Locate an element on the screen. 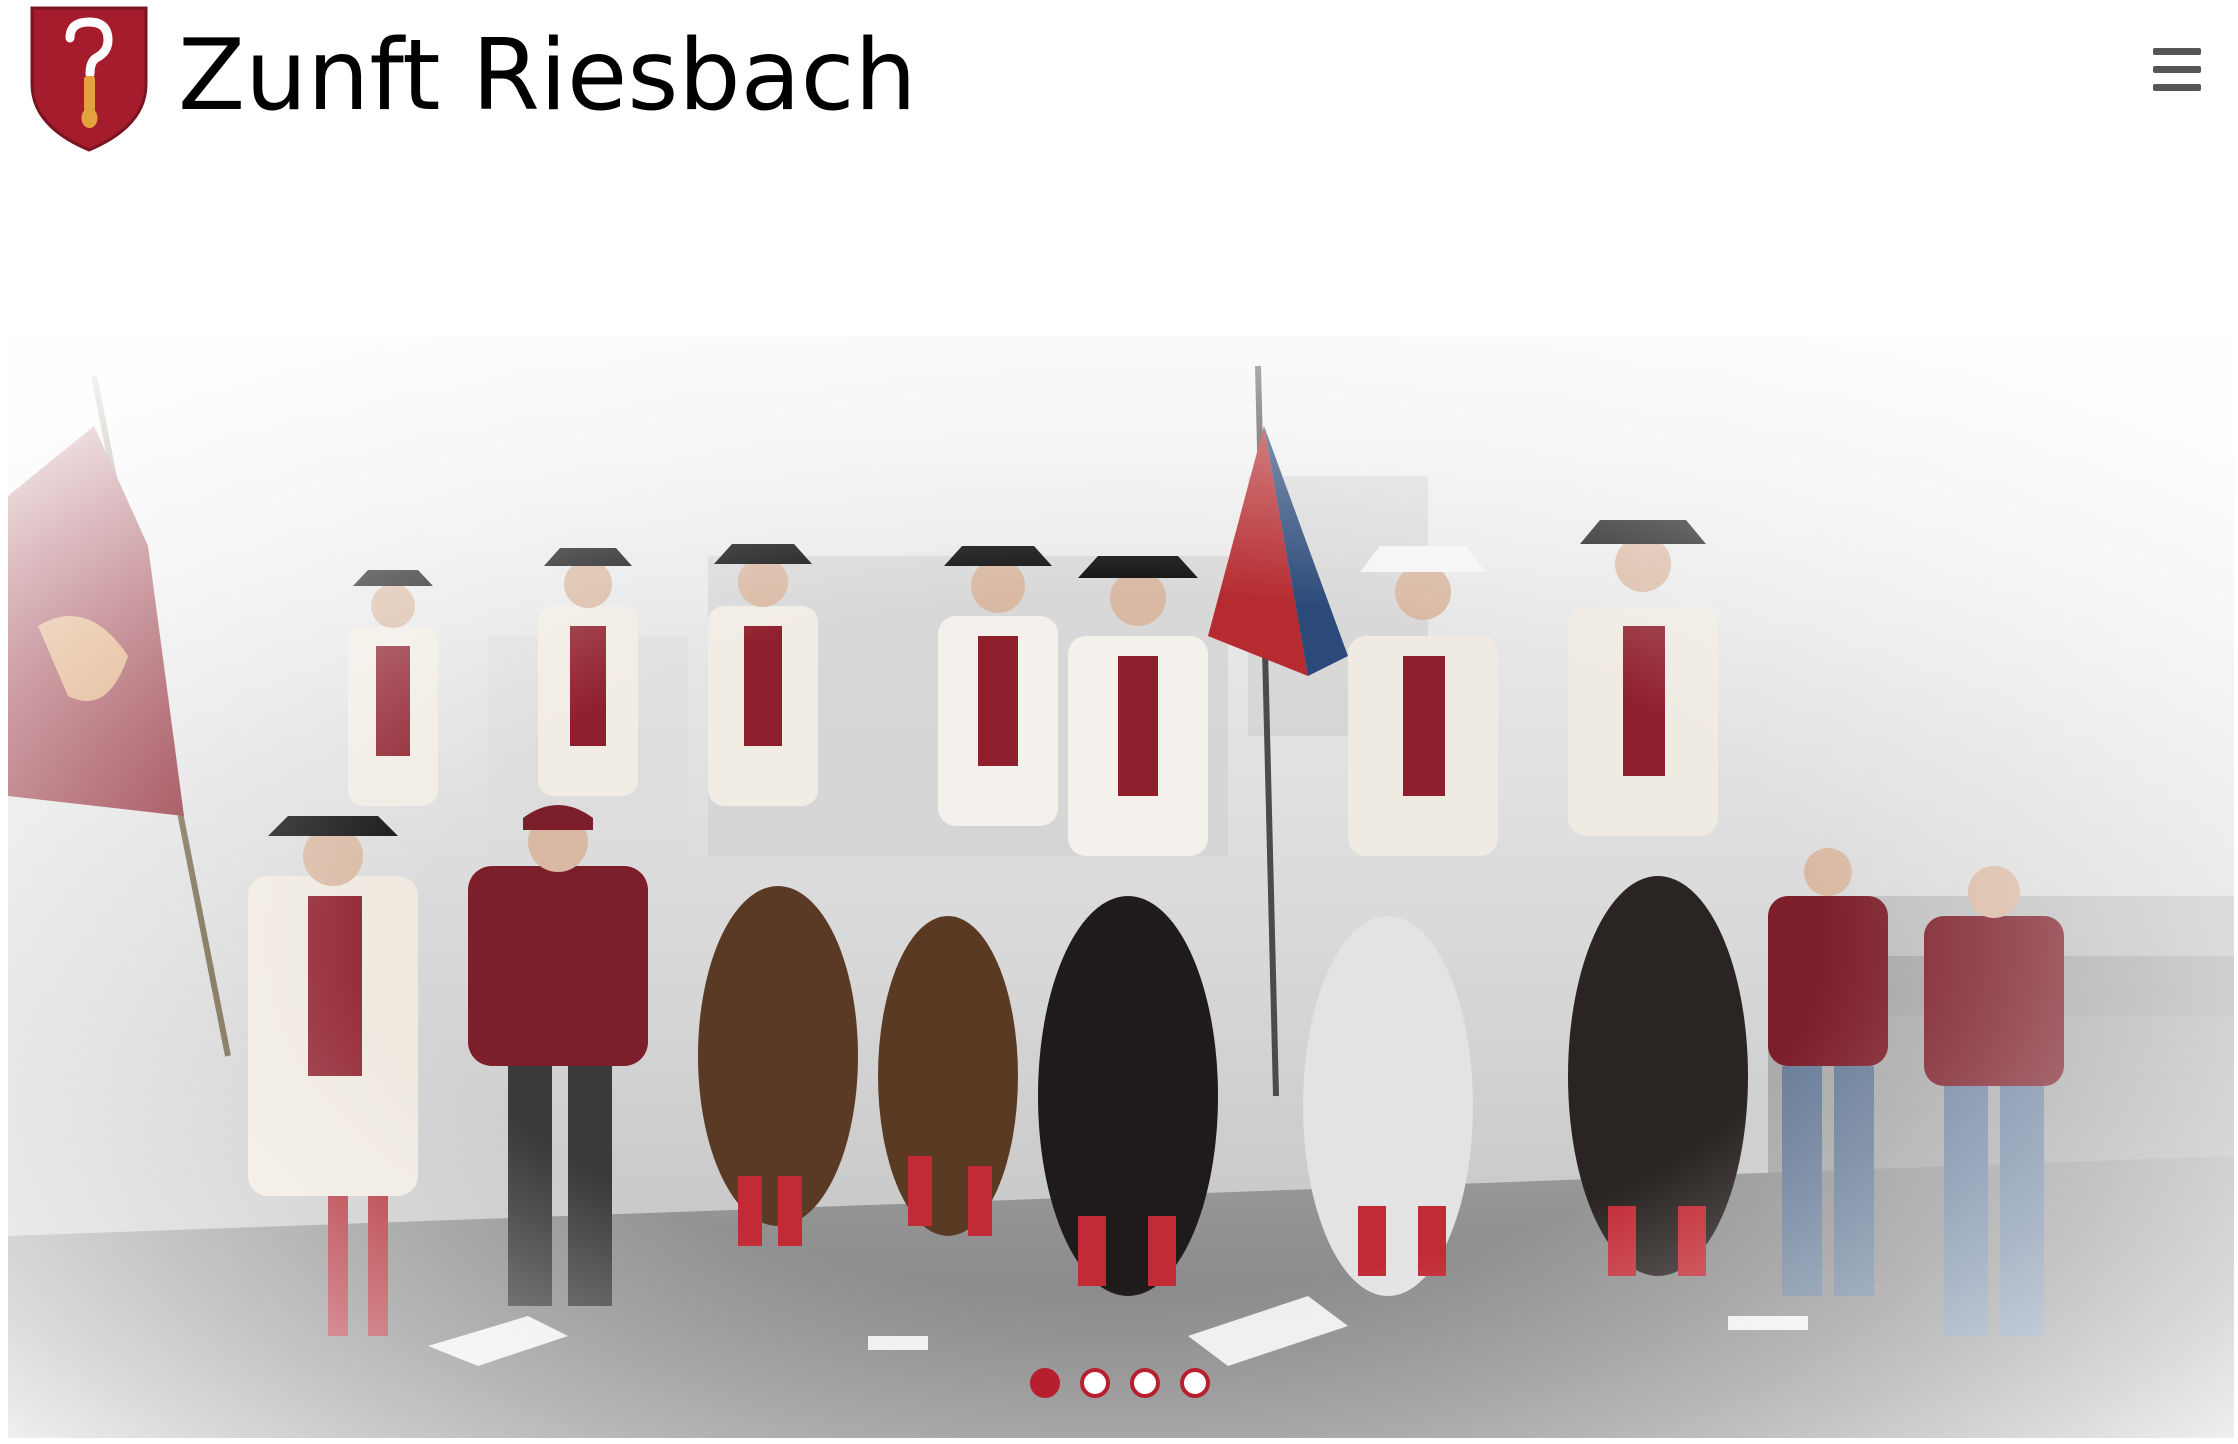 The width and height of the screenshot is (2238, 1444). zunft-crest-logo is located at coordinates (89, 79).